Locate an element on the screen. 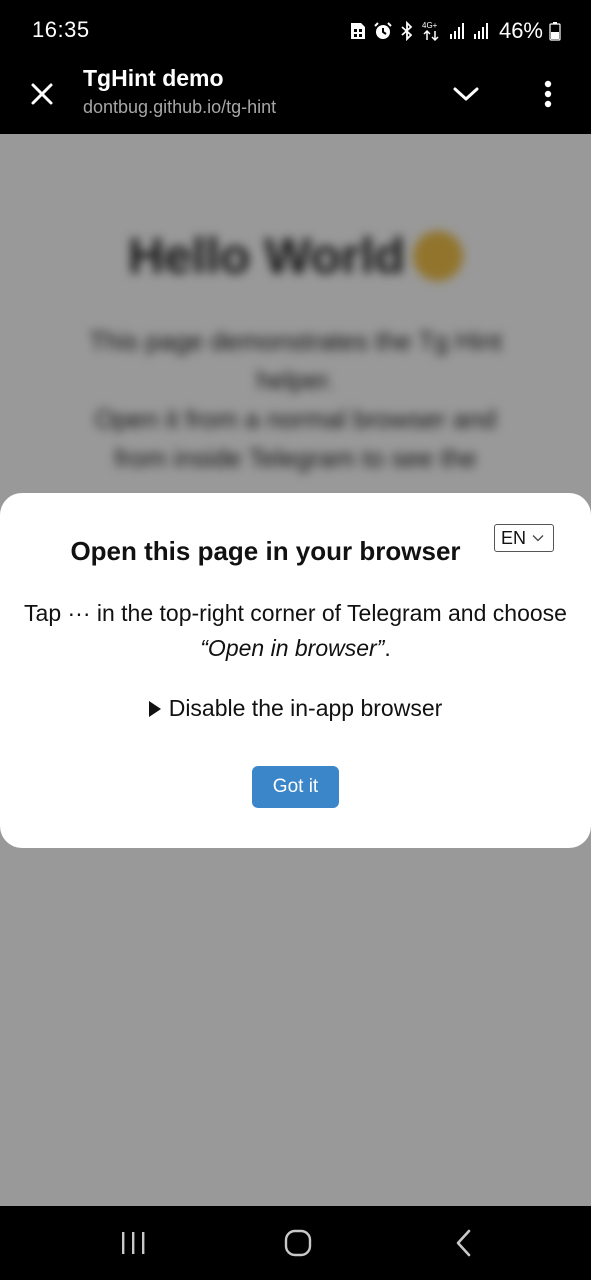  app-title: TgHint demo is located at coordinates (153, 78).